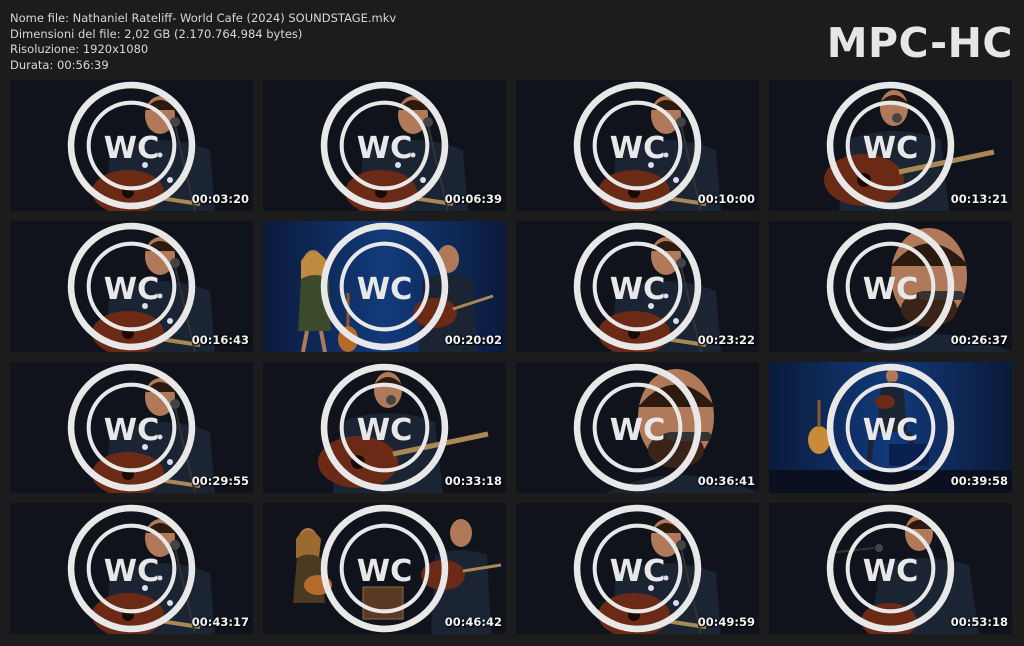 The height and width of the screenshot is (646, 1024). What do you see at coordinates (979, 481) in the screenshot?
I see `thumbnail-timestamp: 00:39:58` at bounding box center [979, 481].